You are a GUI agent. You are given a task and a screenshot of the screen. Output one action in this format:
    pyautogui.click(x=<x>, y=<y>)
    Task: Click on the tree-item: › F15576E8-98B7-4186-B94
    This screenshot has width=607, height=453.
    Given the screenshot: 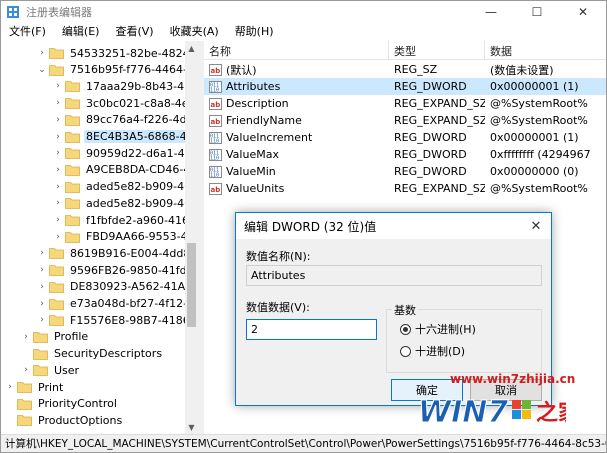 What is the action you would take?
    pyautogui.click(x=117, y=320)
    